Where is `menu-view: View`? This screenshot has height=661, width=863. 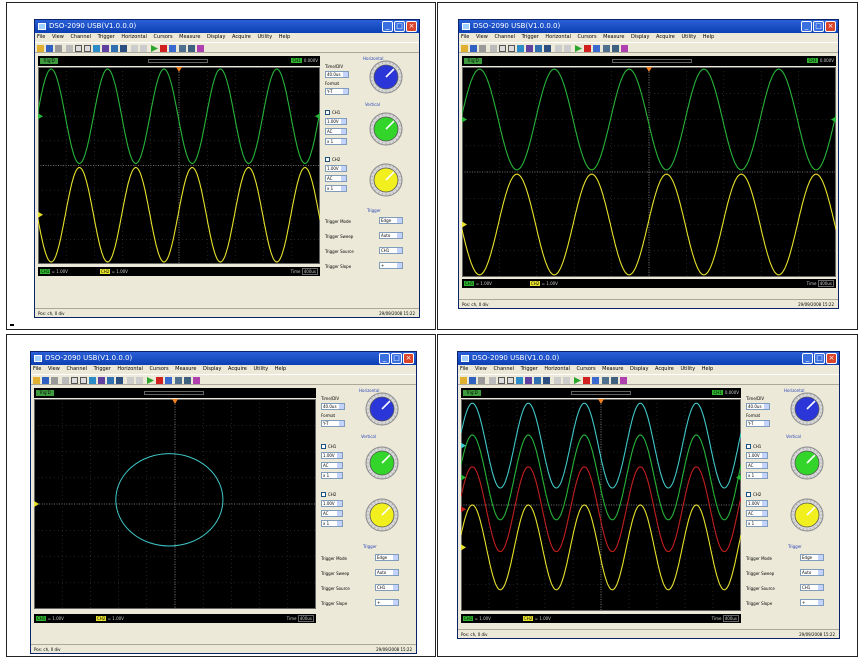
menu-view: View is located at coordinates (481, 369).